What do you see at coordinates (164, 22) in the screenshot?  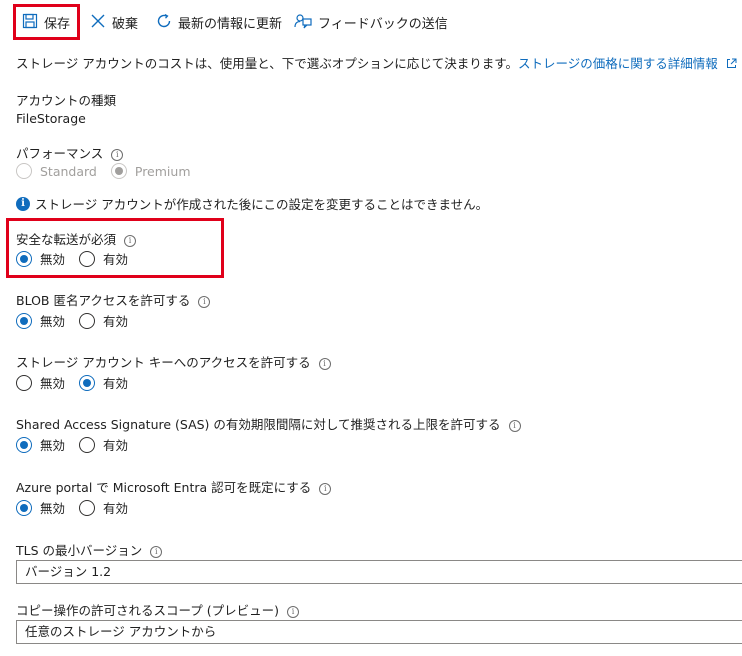 I see `refresh-icon` at bounding box center [164, 22].